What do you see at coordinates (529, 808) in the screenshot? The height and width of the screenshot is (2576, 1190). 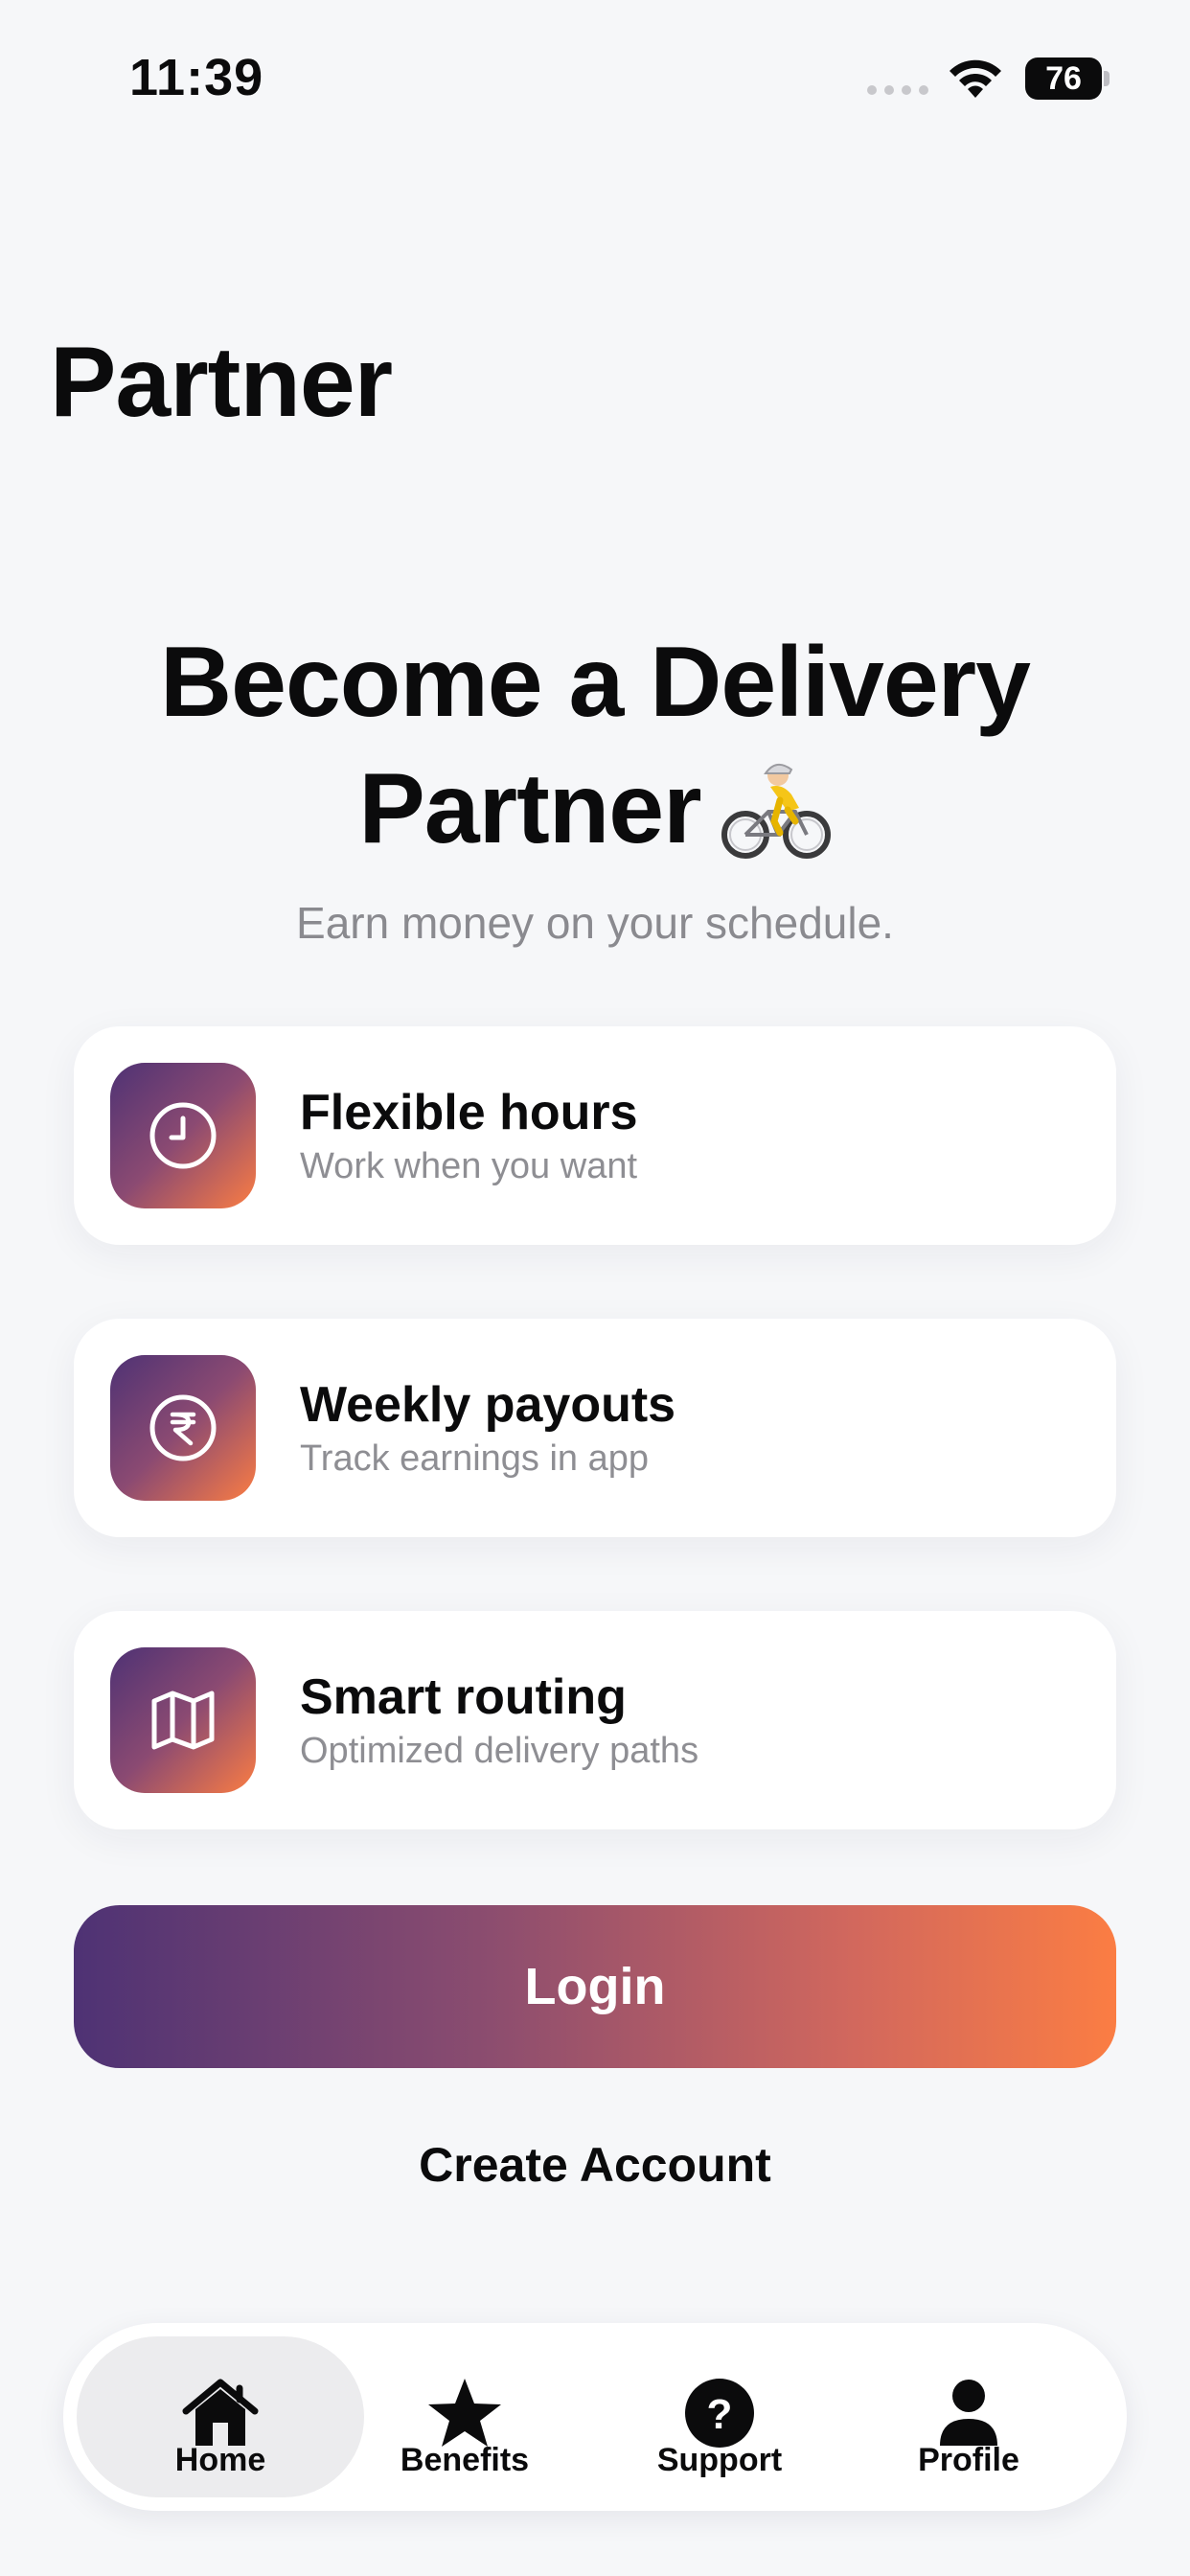 I see `hero-title-line2: Partner` at bounding box center [529, 808].